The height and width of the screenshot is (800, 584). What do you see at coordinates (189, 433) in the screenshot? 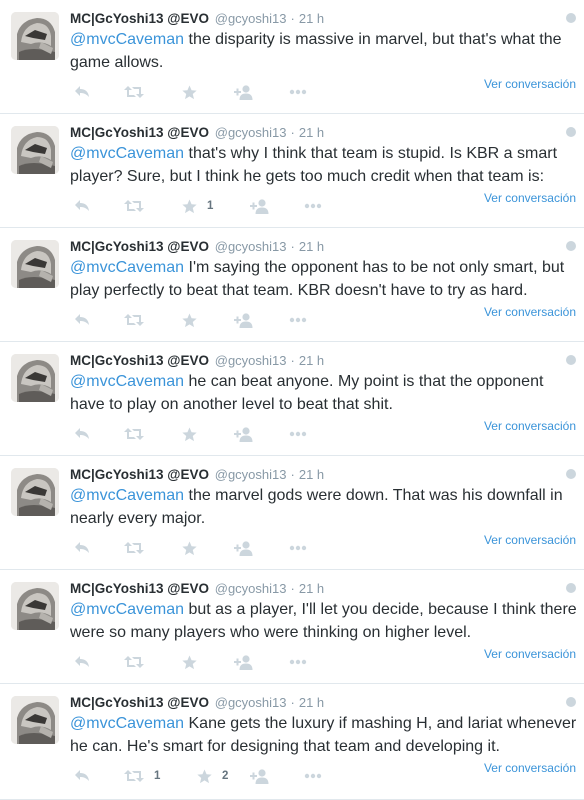
I see `favorite-icon` at bounding box center [189, 433].